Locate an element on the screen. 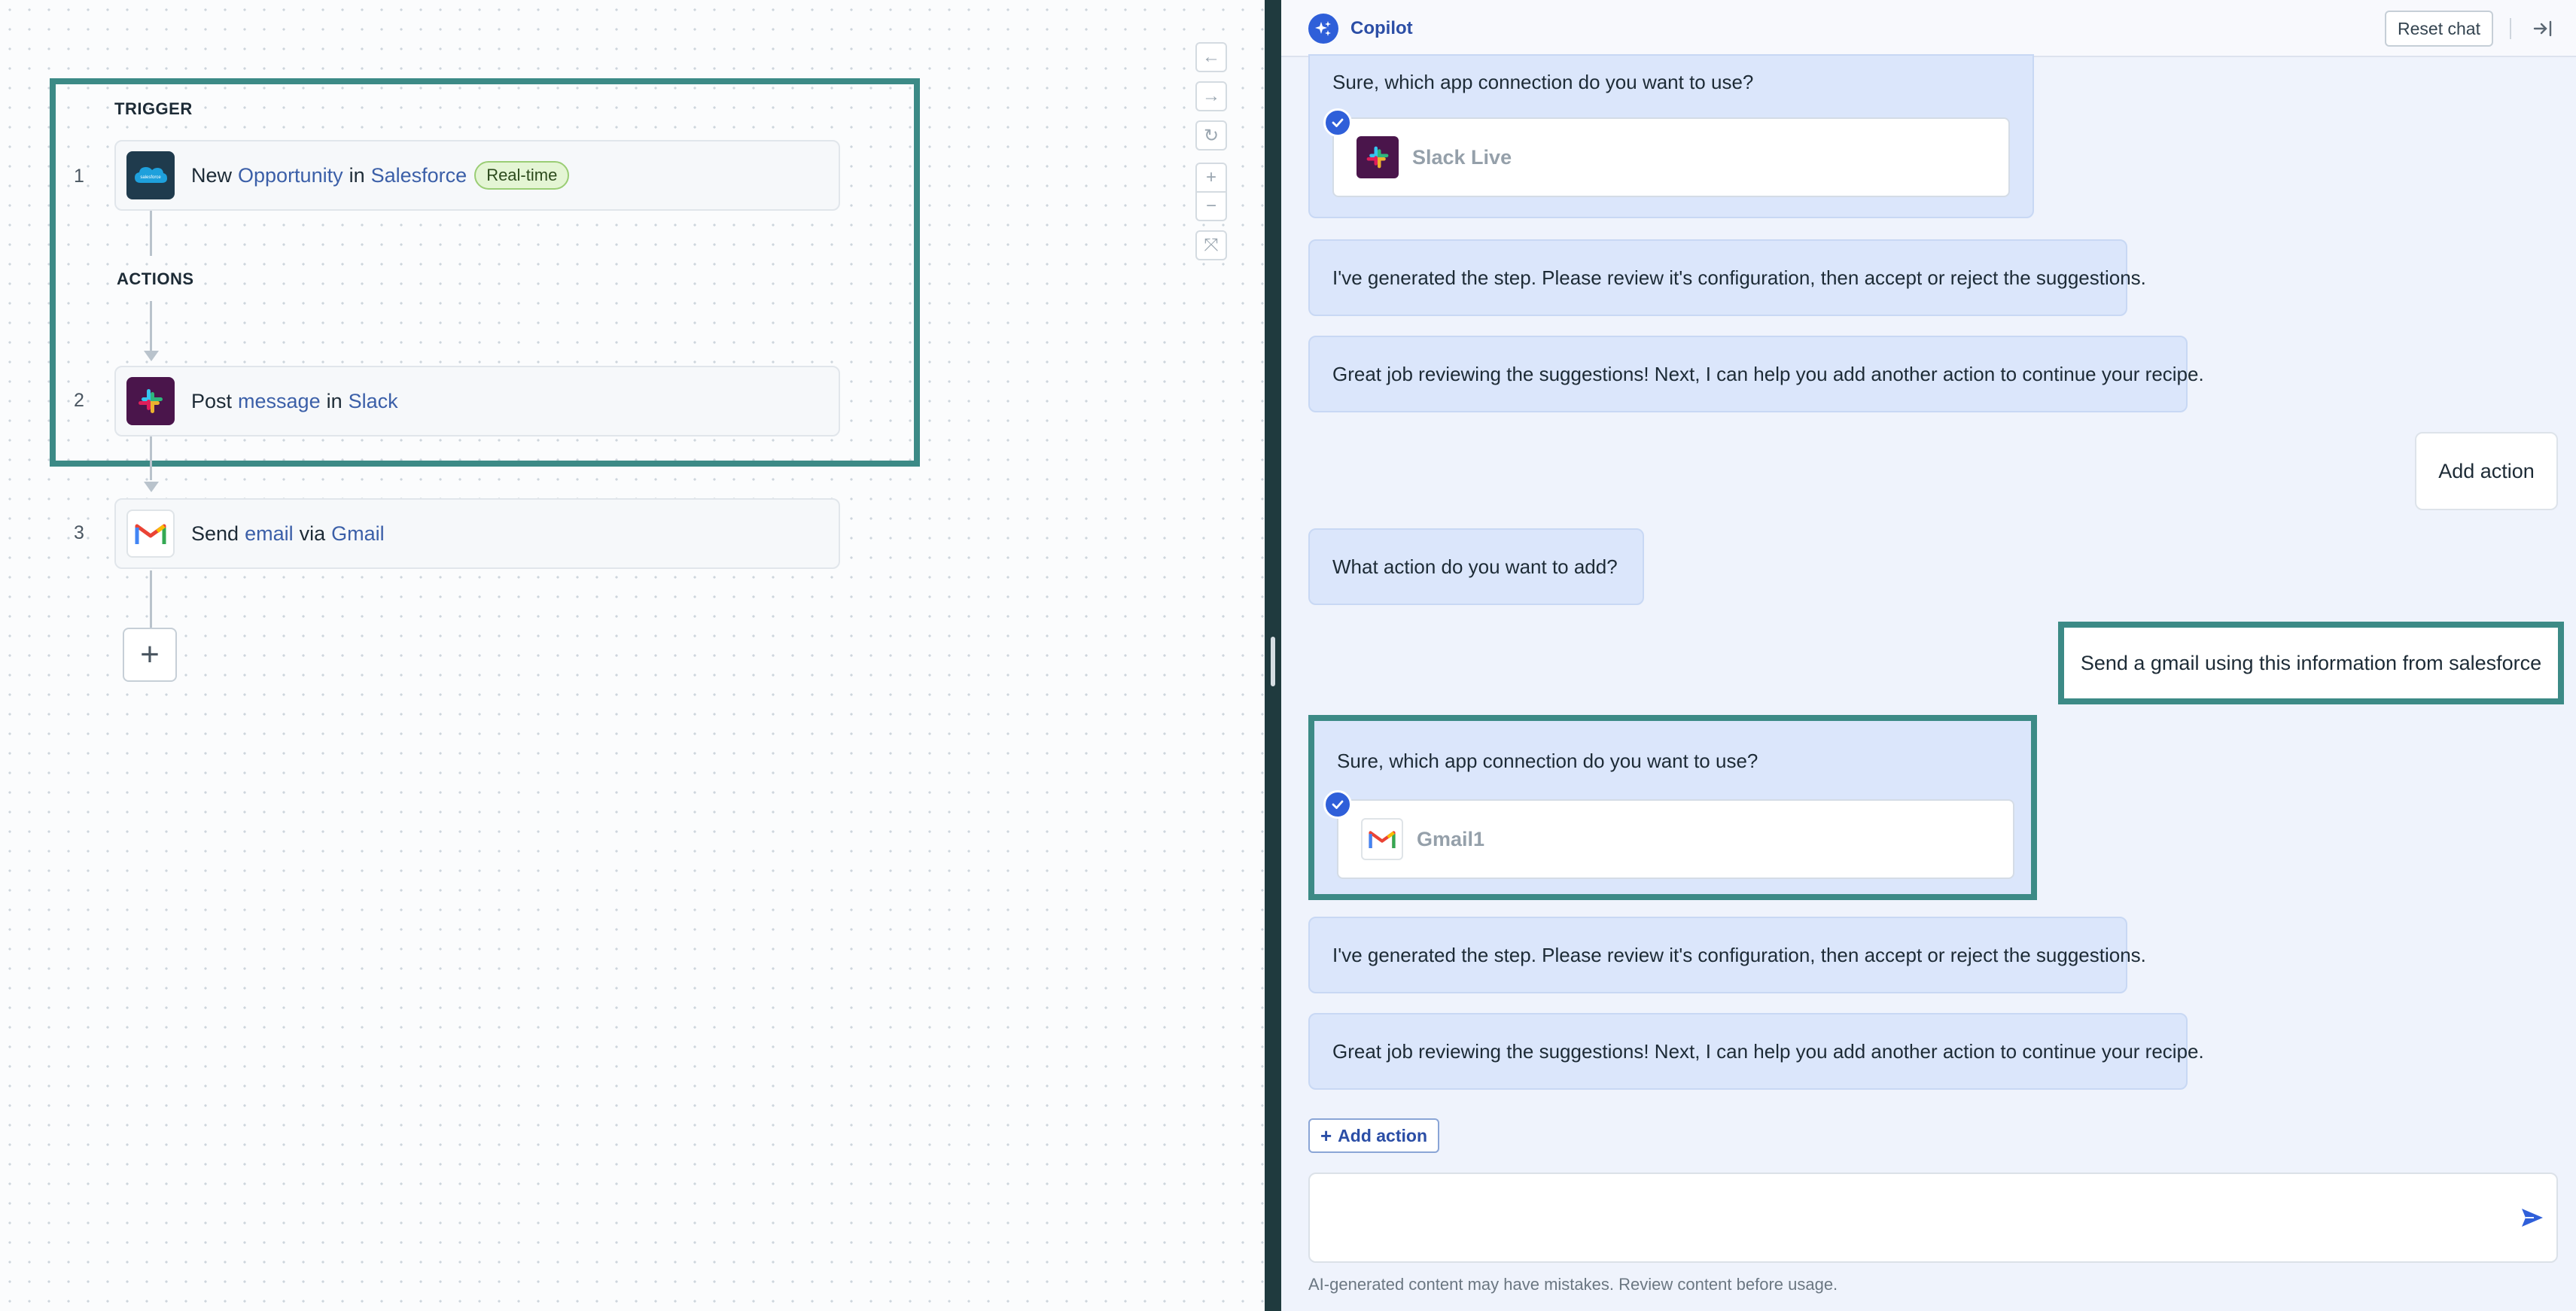  zoom-out-icon: − is located at coordinates (1211, 206).